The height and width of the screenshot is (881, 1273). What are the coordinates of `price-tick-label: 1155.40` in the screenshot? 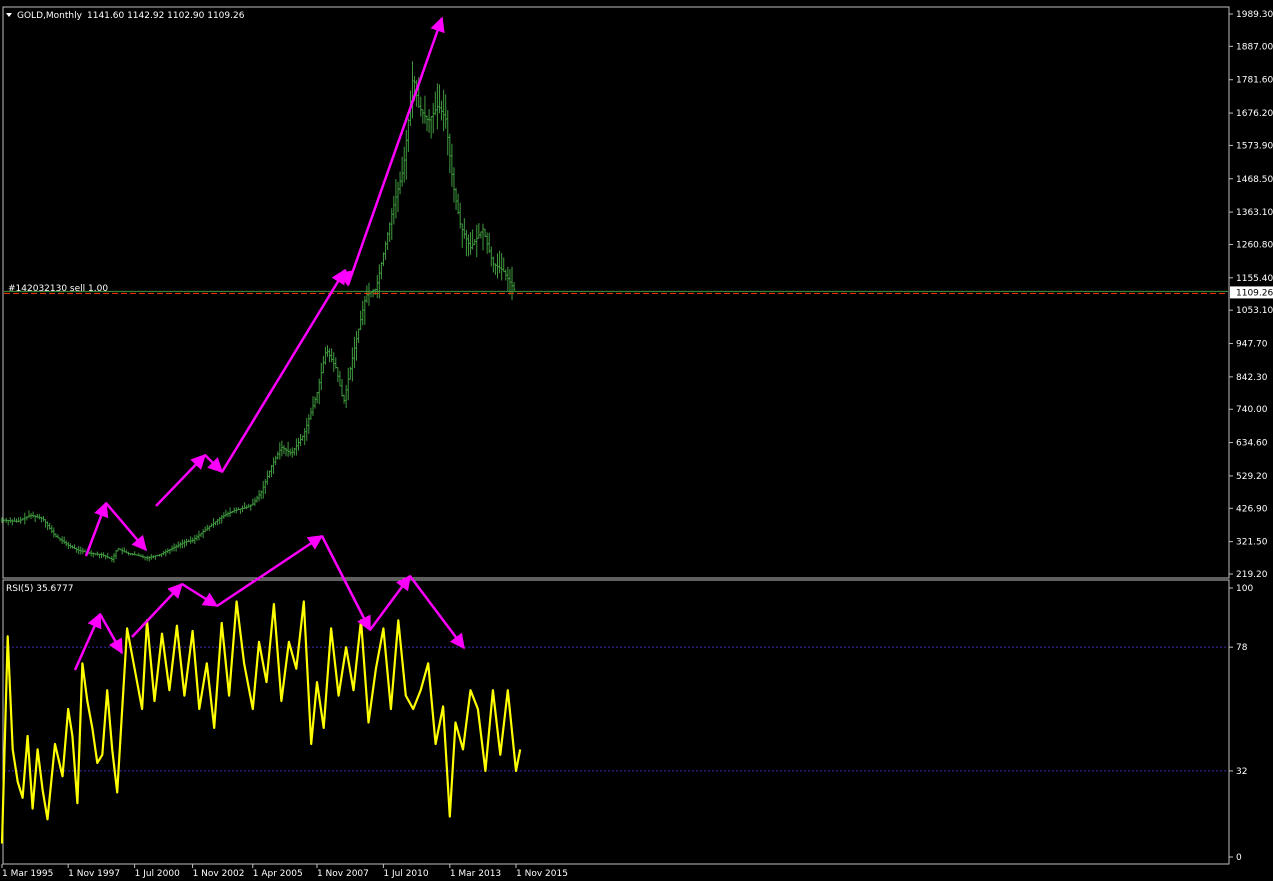 It's located at (1254, 279).